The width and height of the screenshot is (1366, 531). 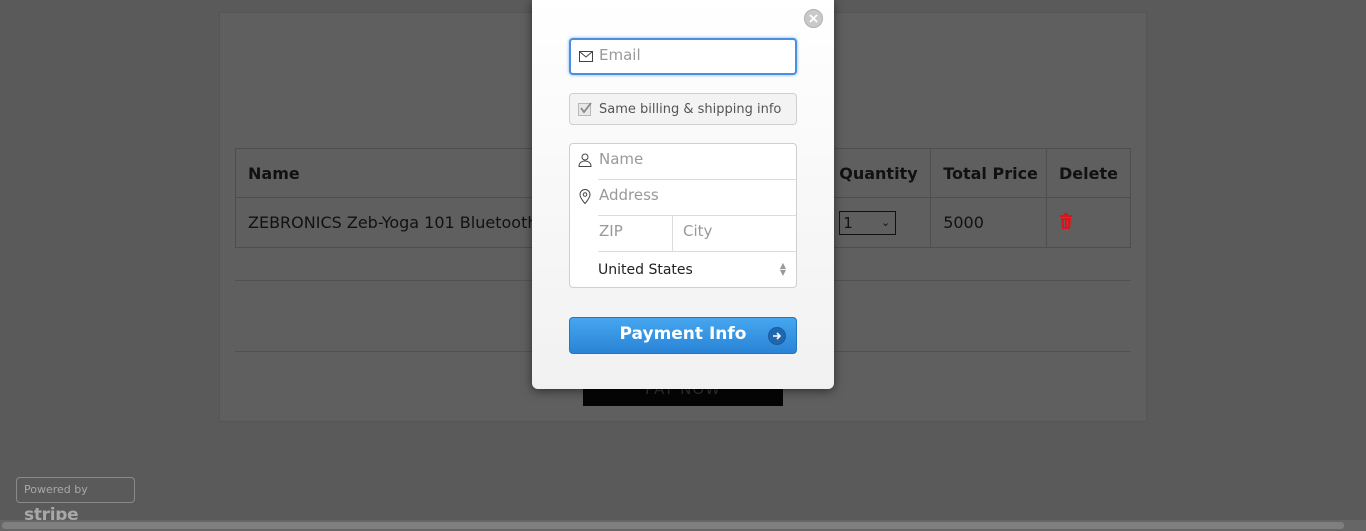 I want to click on name-placeholder: Name, so click(x=621, y=159).